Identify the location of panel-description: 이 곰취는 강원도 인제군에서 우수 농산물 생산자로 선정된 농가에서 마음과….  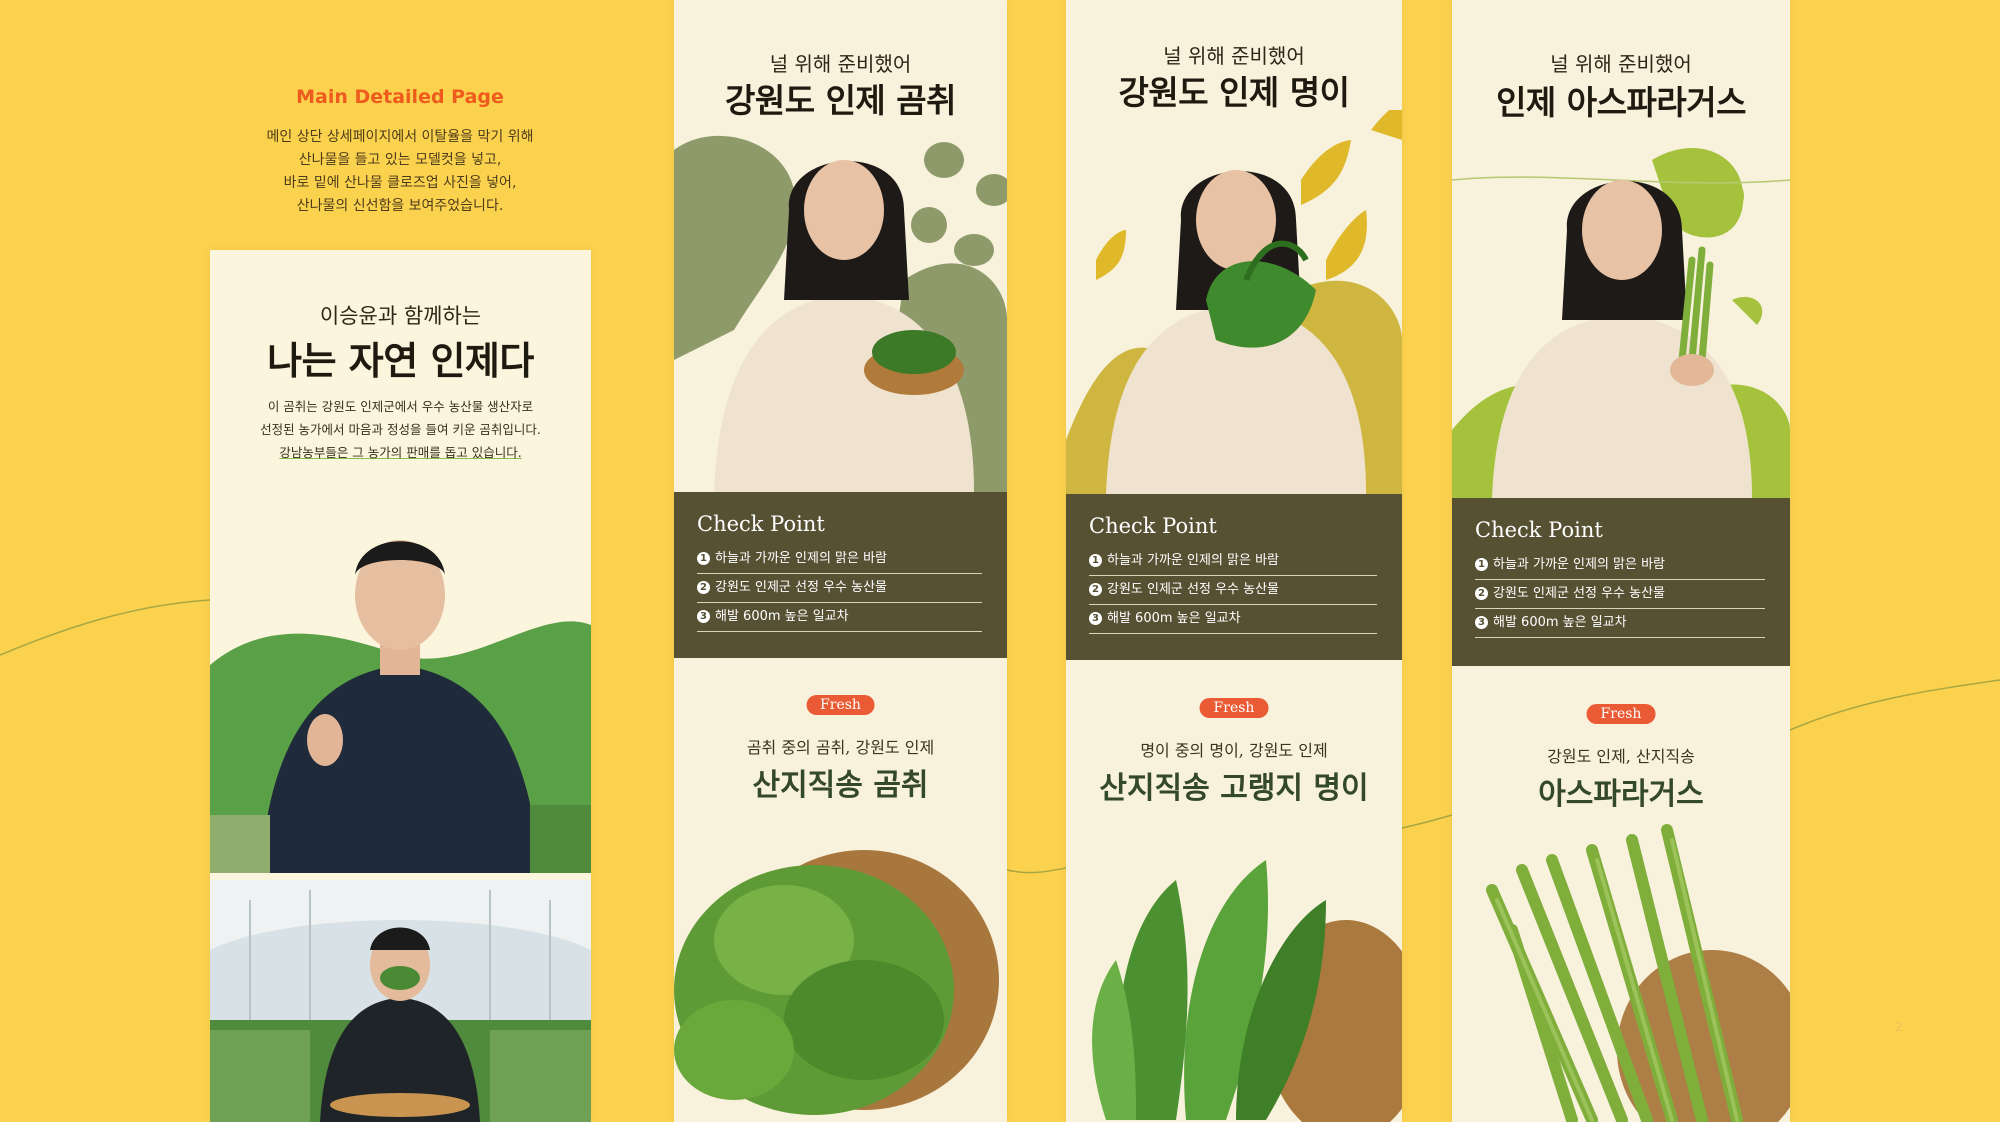
(400, 429).